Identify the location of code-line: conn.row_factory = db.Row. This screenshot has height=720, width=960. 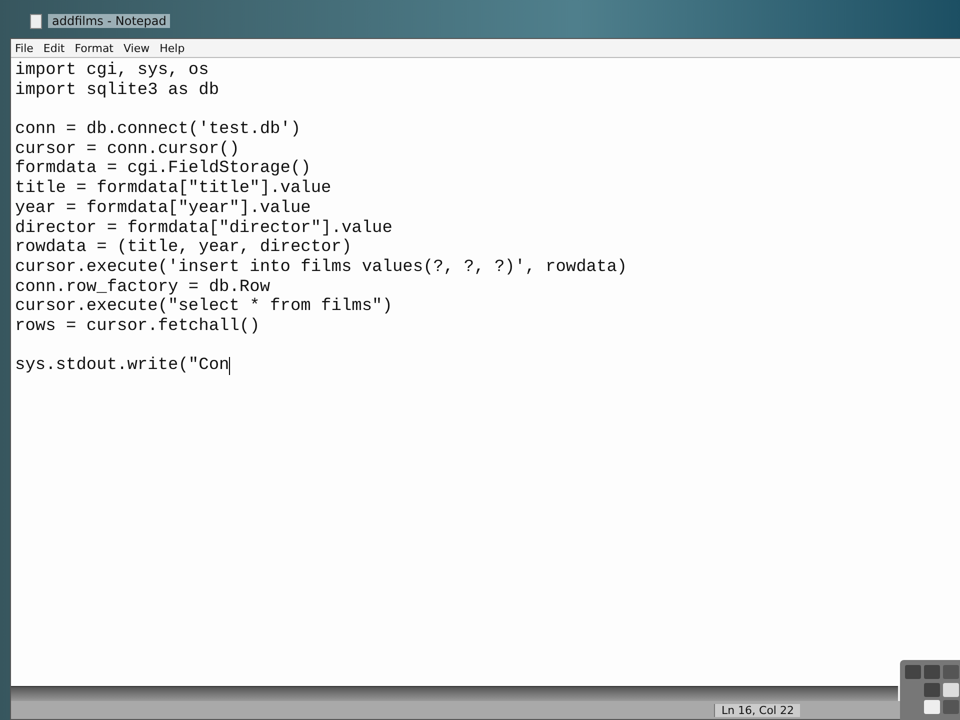
(143, 288).